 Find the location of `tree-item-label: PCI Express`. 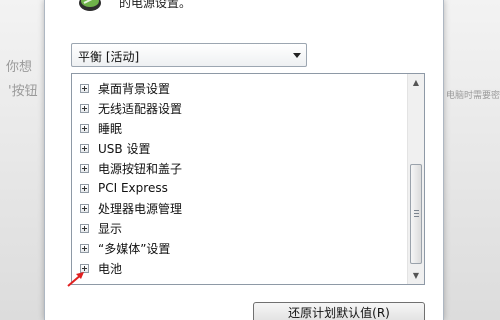

tree-item-label: PCI Express is located at coordinates (133, 188).